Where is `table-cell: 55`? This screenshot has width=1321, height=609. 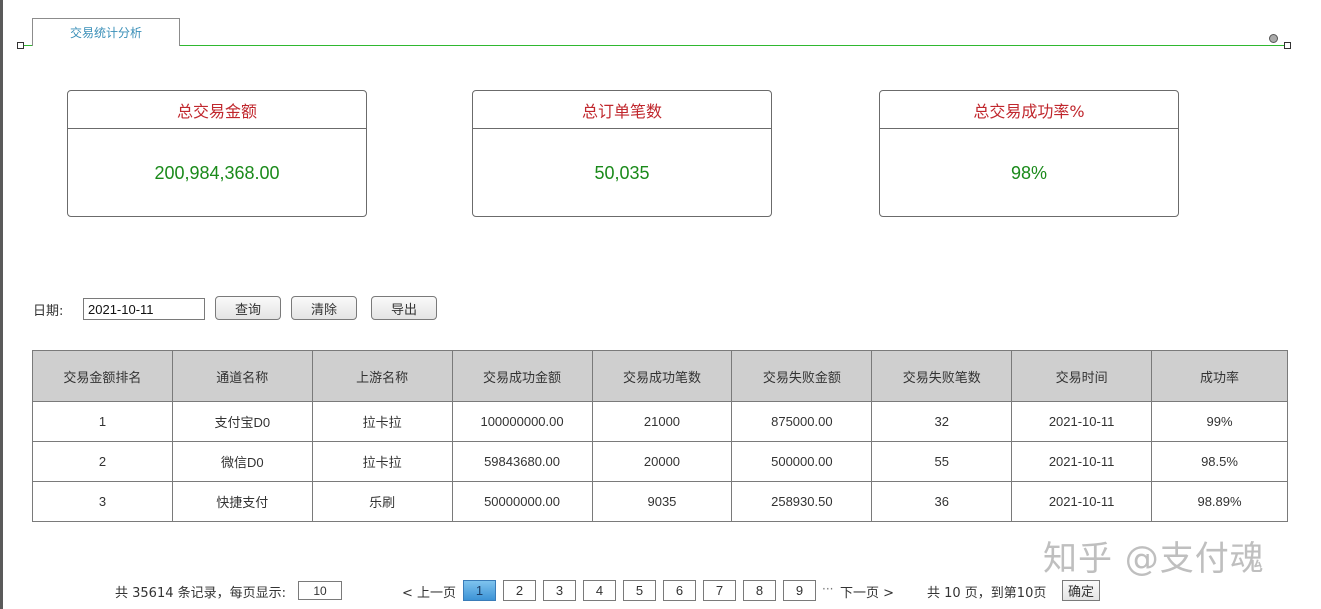 table-cell: 55 is located at coordinates (942, 461).